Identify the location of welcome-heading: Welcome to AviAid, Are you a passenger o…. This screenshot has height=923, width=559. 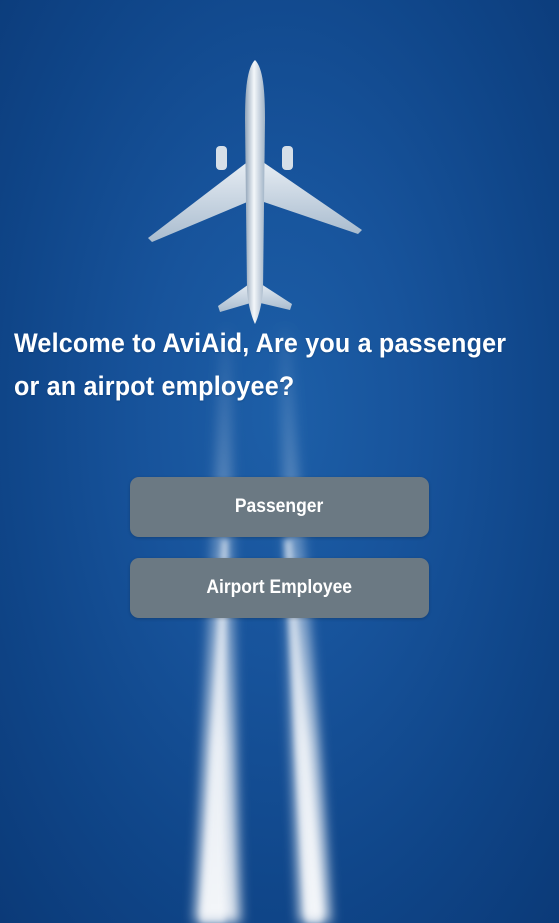
(260, 364).